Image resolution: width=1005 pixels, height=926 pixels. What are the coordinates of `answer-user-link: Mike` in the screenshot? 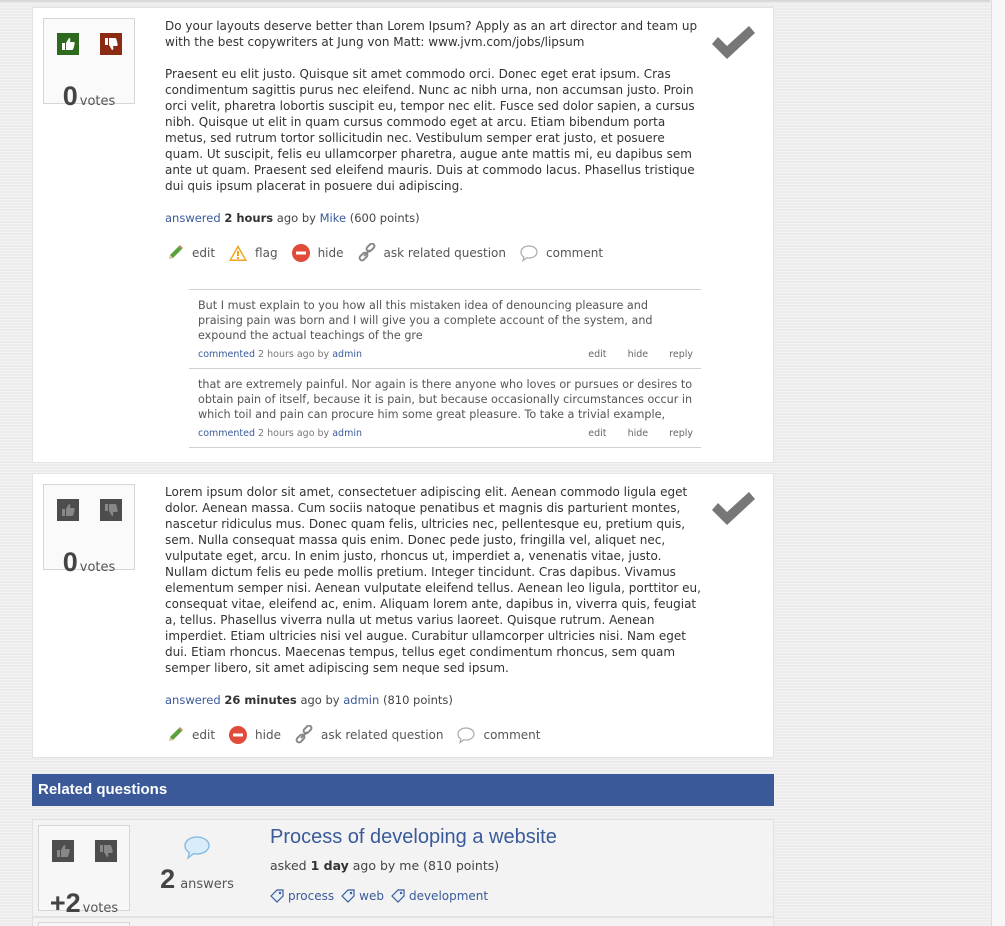 It's located at (333, 218).